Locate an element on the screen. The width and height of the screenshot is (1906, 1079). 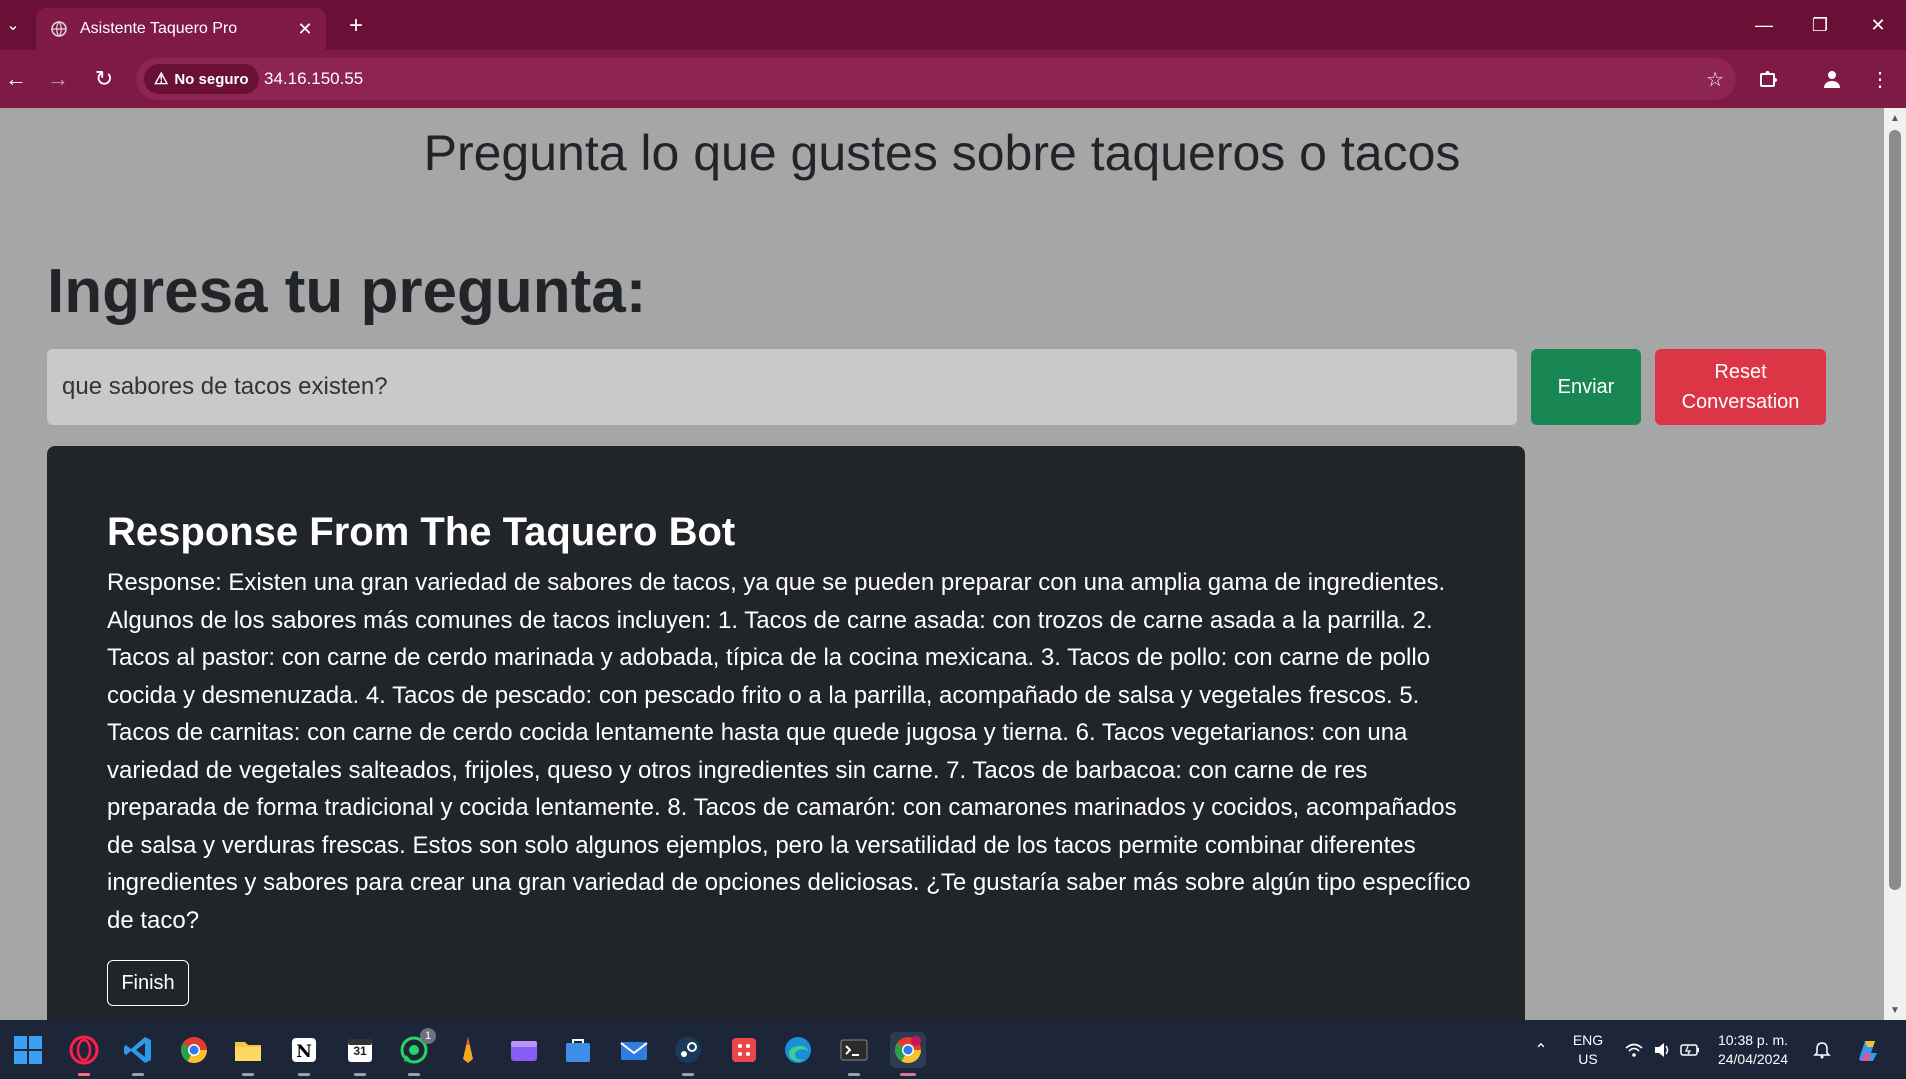
copilot-icon is located at coordinates (1868, 1049).